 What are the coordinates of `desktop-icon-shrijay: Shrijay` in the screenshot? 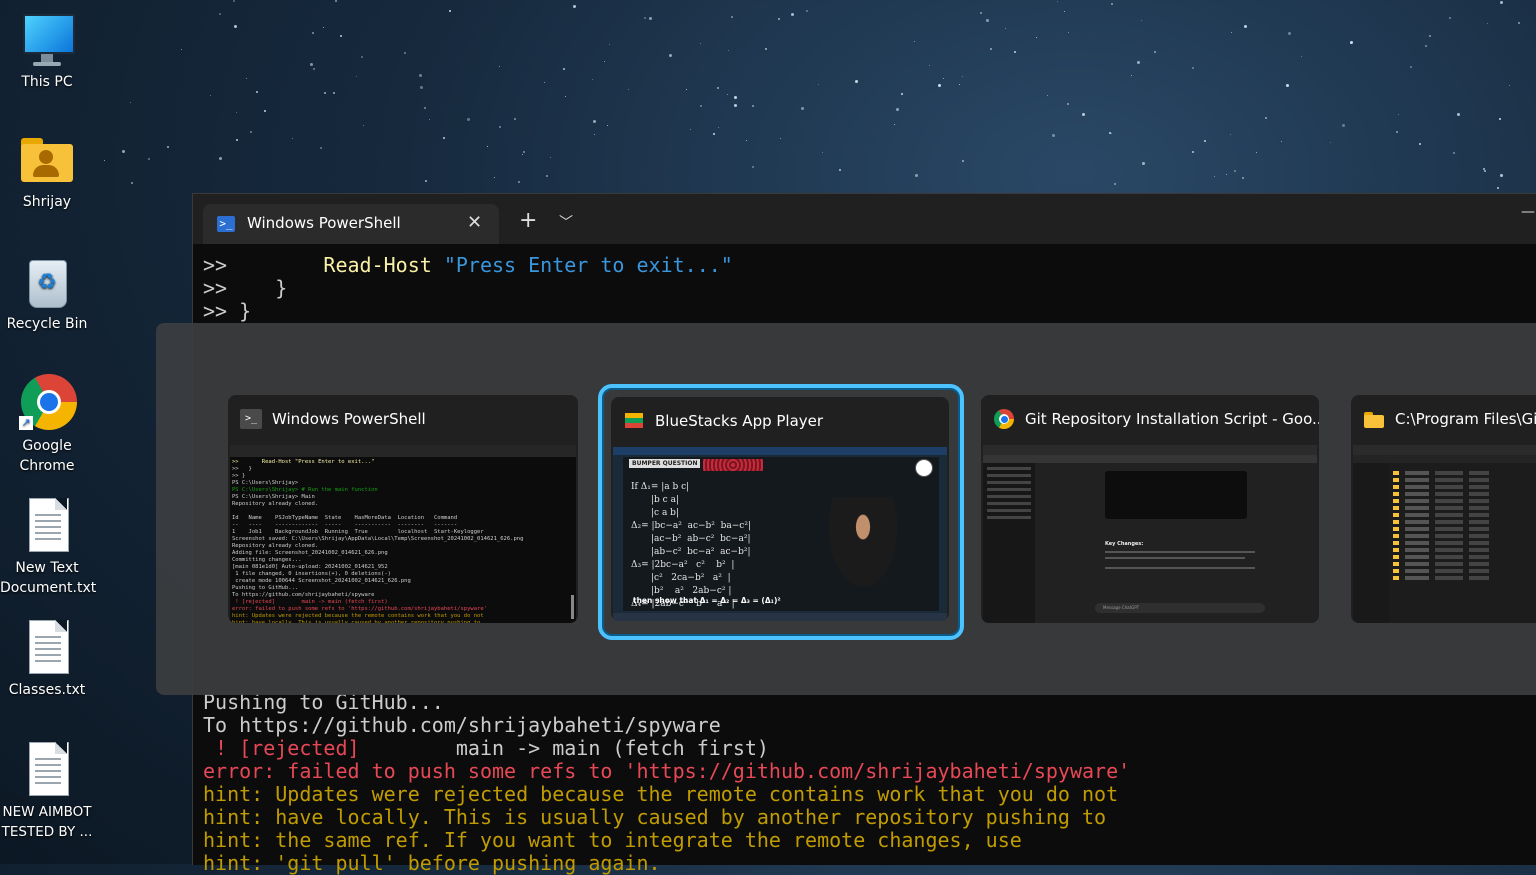 It's located at (47, 172).